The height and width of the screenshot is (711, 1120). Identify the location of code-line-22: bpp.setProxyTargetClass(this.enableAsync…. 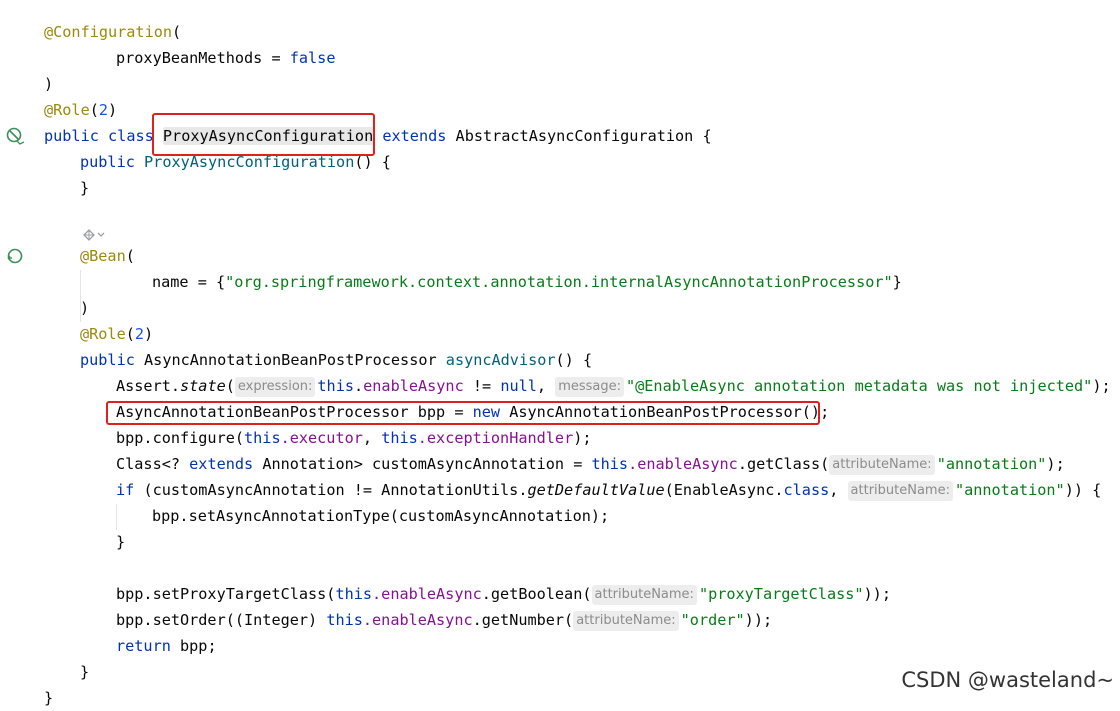
(503, 595).